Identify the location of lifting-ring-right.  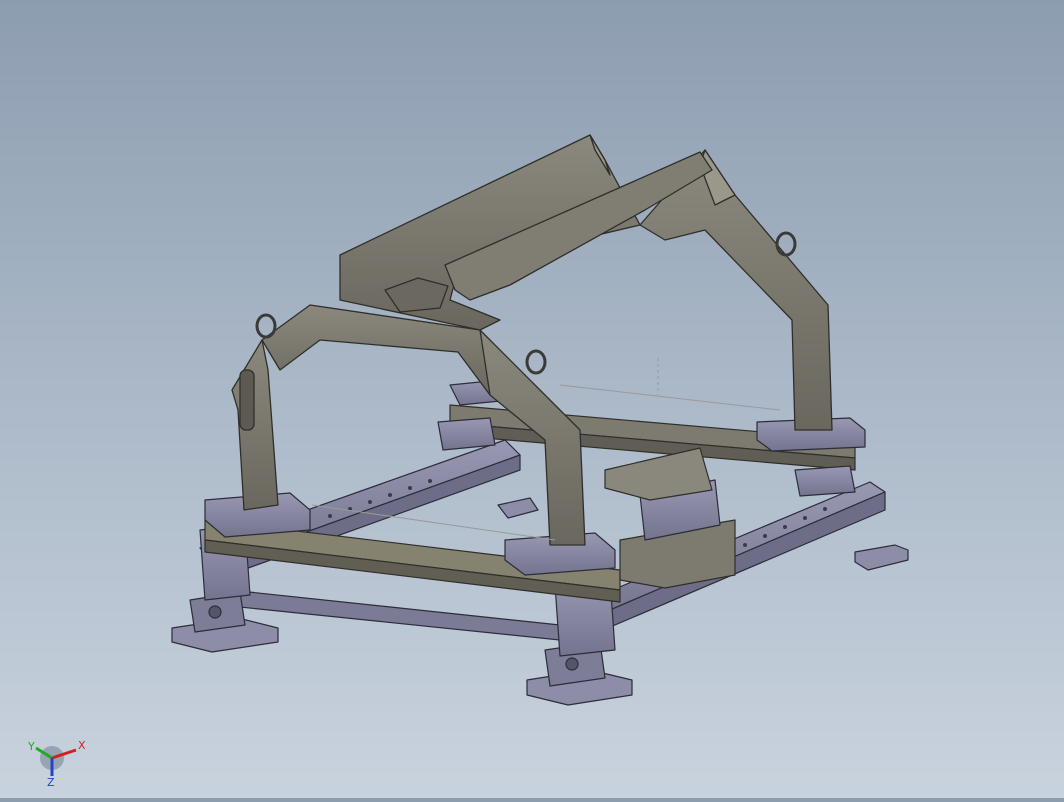
(786, 244).